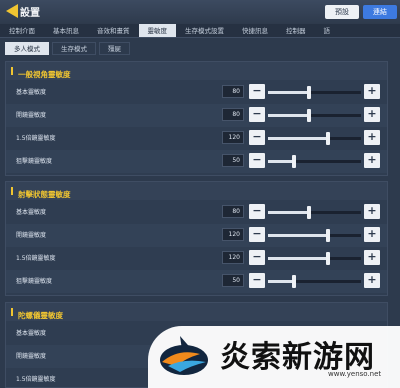 This screenshot has height=388, width=400. I want to click on page-title: 設置, so click(30, 13).